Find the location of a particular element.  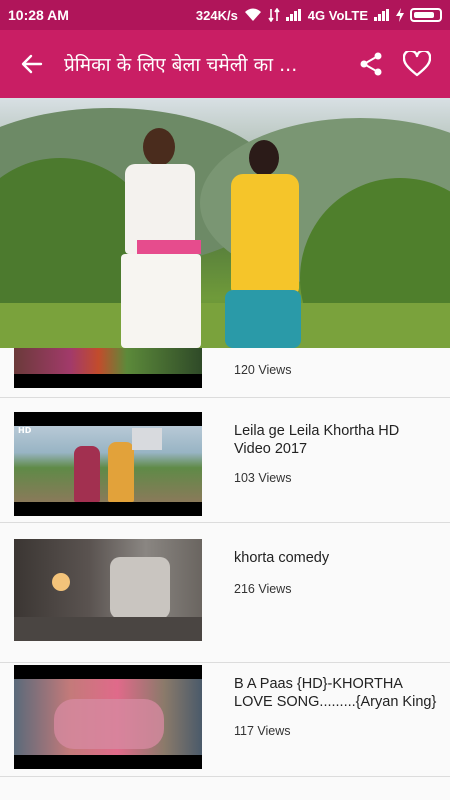

video-title: Leila ge Leila Khortha HD Video 2017 is located at coordinates (317, 440).